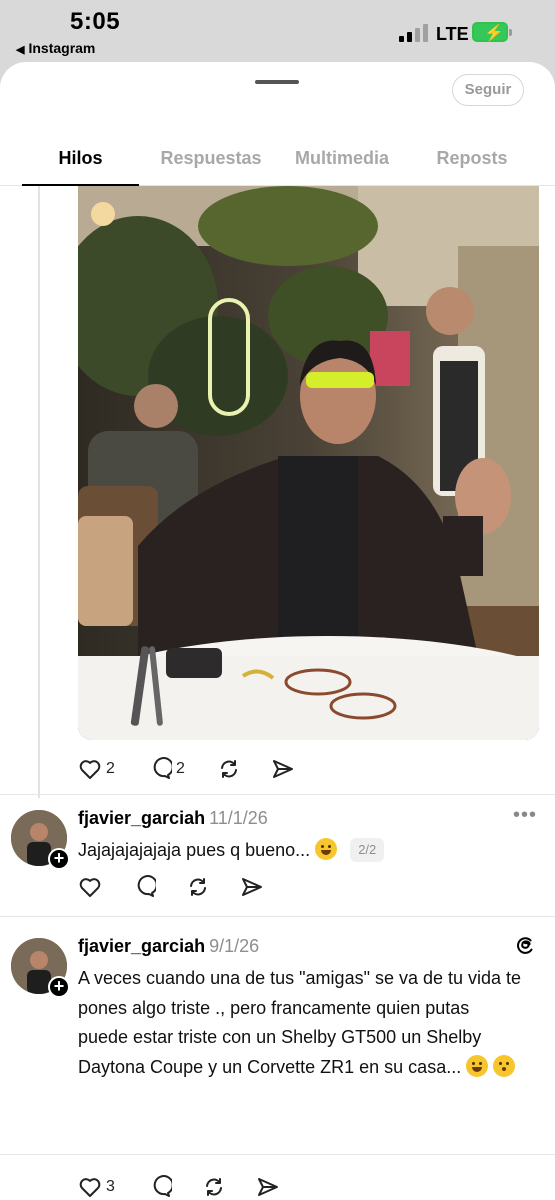  What do you see at coordinates (452, 34) in the screenshot?
I see `network-label: LTE` at bounding box center [452, 34].